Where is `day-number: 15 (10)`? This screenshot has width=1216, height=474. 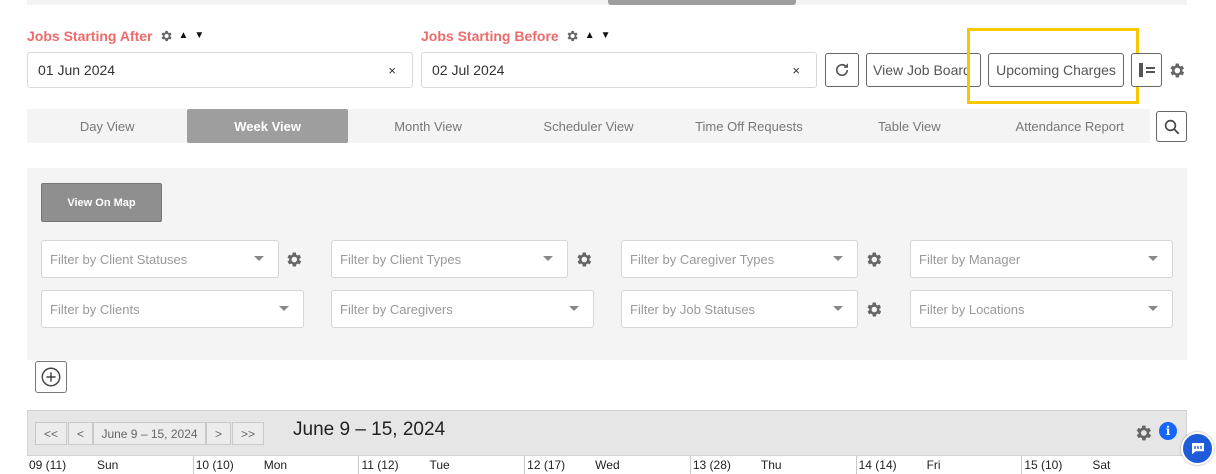
day-number: 15 (10) is located at coordinates (1043, 465).